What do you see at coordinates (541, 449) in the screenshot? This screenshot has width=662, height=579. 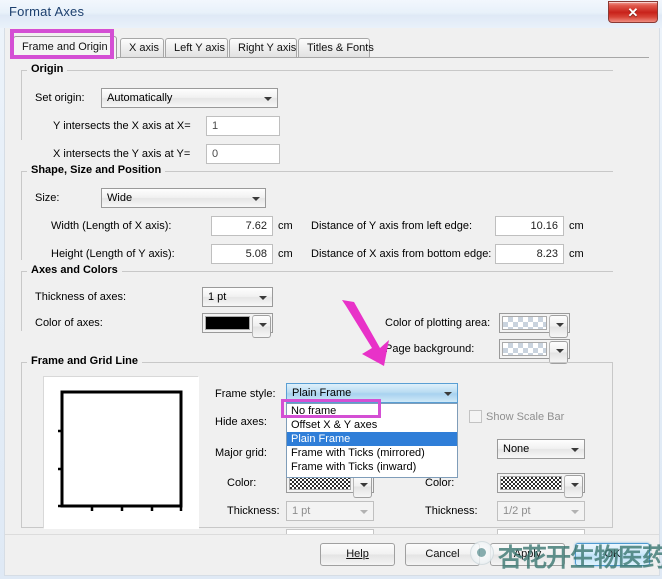 I see `scale-bar-combo: None` at bounding box center [541, 449].